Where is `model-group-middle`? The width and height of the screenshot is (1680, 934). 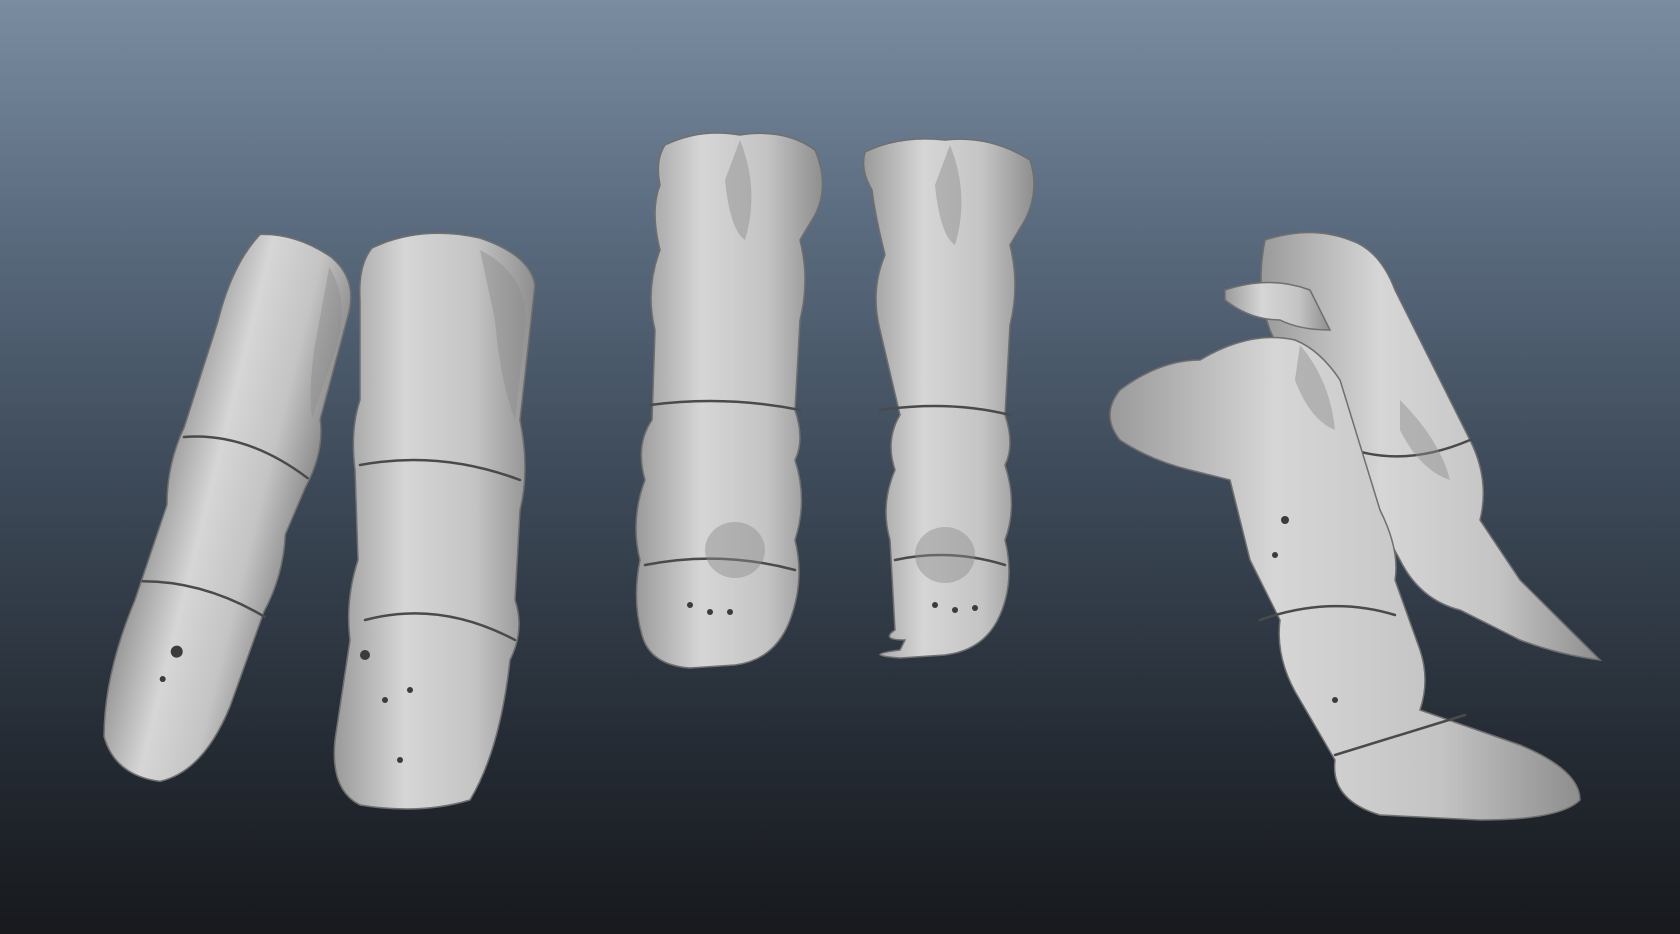
model-group-middle is located at coordinates (835, 400).